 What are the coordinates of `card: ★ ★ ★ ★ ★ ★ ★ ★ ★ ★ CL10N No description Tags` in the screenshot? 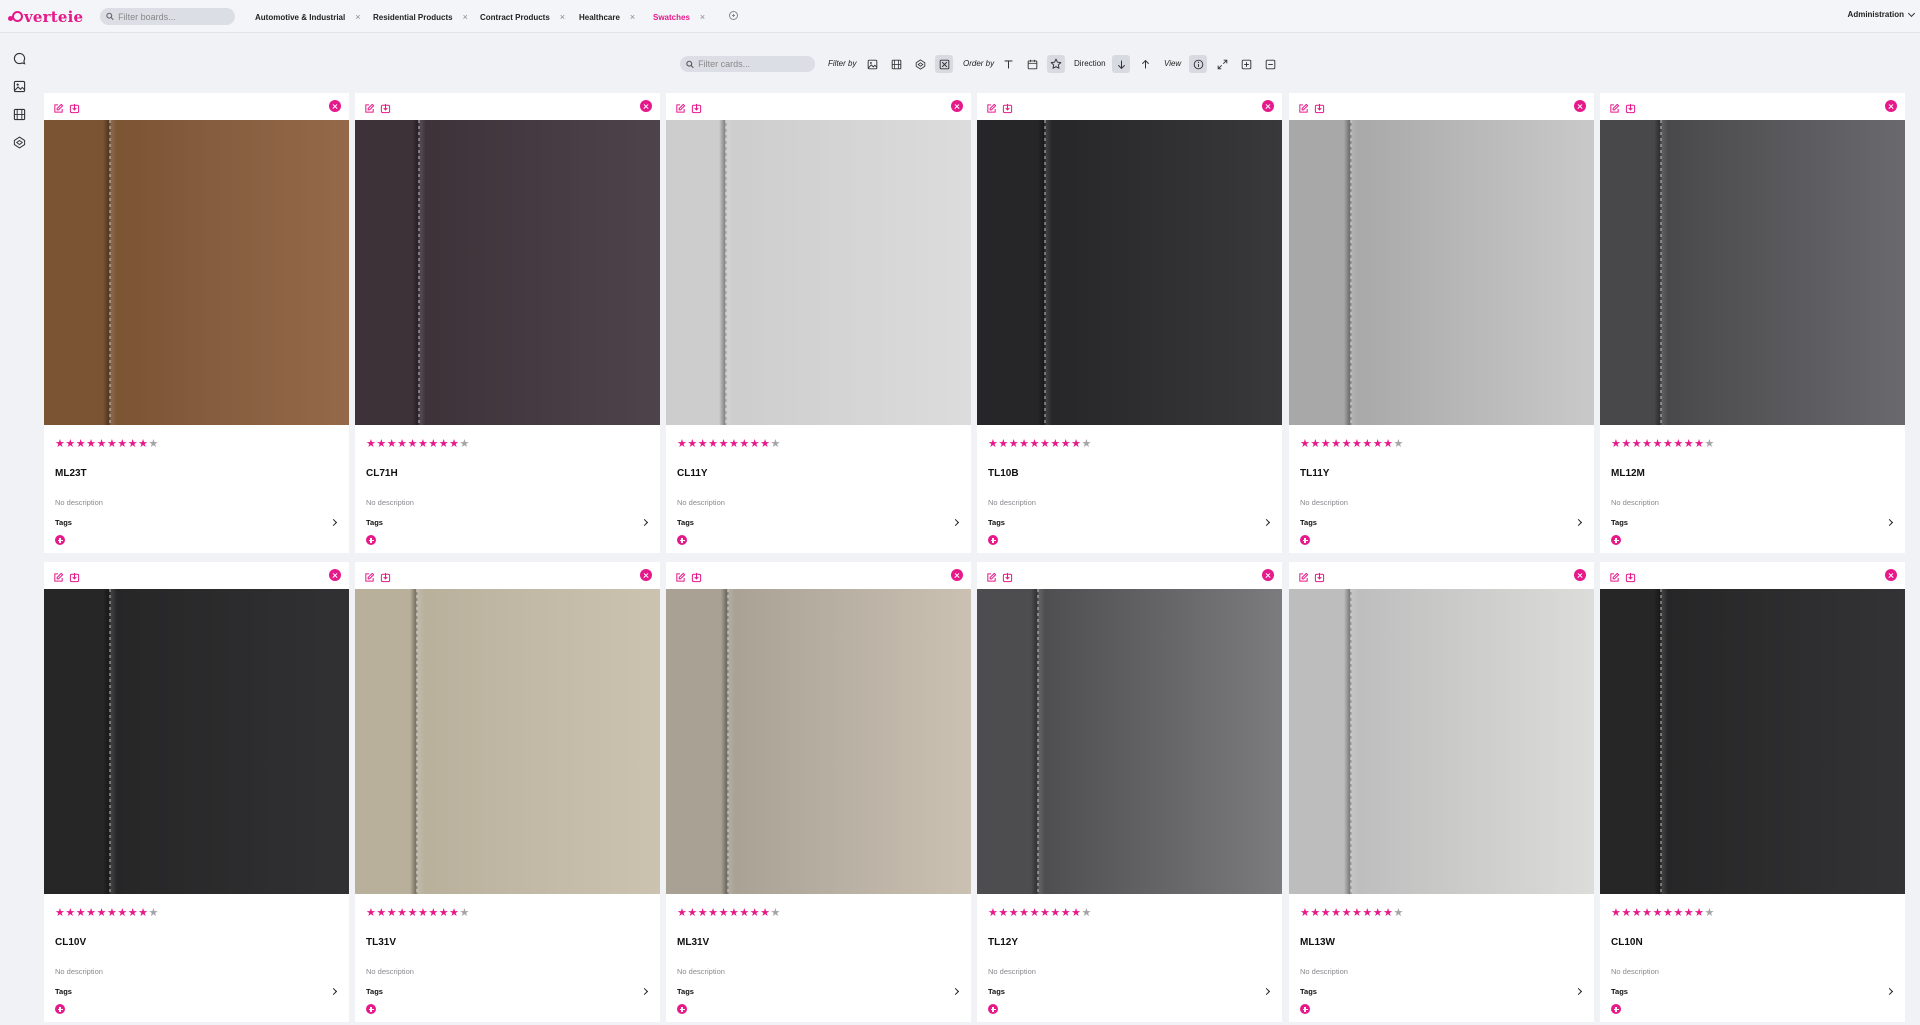 It's located at (1752, 792).